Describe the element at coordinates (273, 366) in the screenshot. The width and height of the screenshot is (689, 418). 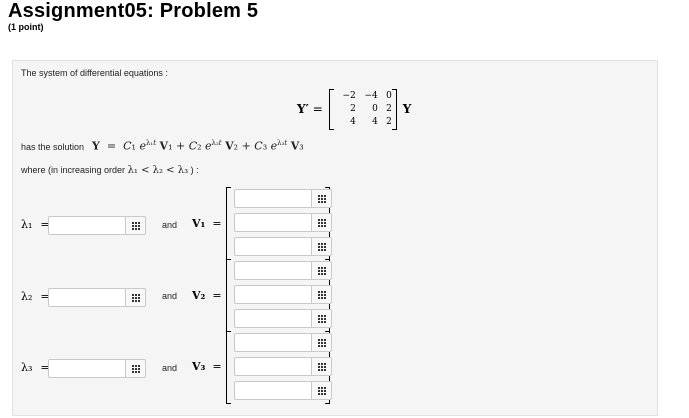
I see `v3-entry-2-input` at that location.